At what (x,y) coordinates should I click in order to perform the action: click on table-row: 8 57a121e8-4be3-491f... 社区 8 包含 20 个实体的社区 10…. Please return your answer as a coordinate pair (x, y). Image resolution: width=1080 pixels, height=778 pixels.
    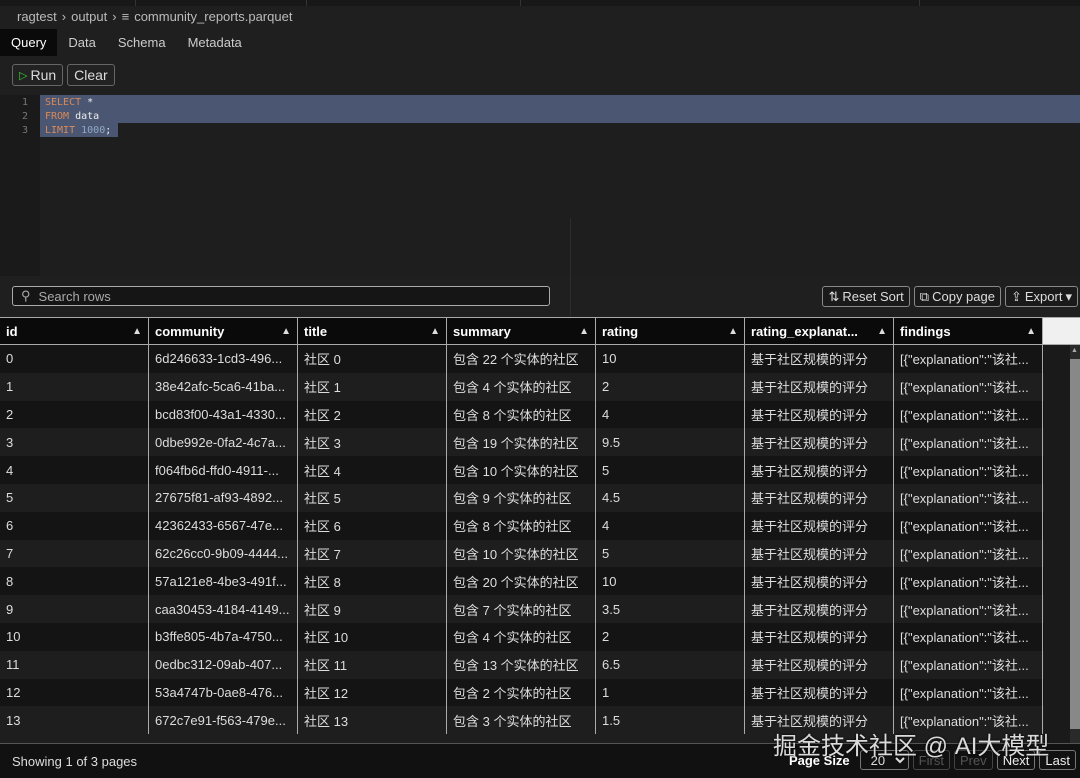
    Looking at the image, I should click on (522, 581).